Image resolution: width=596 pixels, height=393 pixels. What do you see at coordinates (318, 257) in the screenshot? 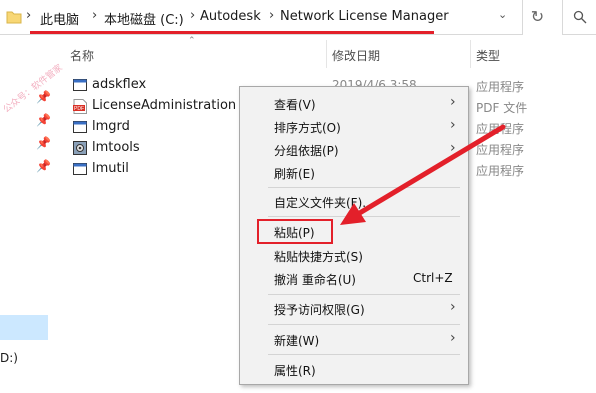
I see `menu-item-label: 粘贴快捷方式(S)` at bounding box center [318, 257].